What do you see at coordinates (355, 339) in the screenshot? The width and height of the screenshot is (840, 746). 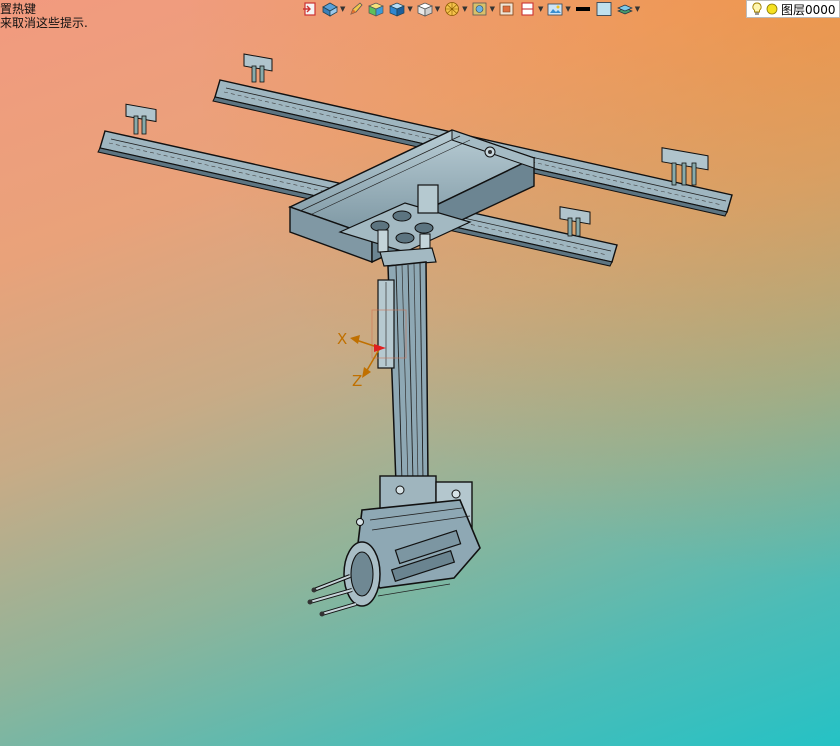 I see `x-axis-arrow` at bounding box center [355, 339].